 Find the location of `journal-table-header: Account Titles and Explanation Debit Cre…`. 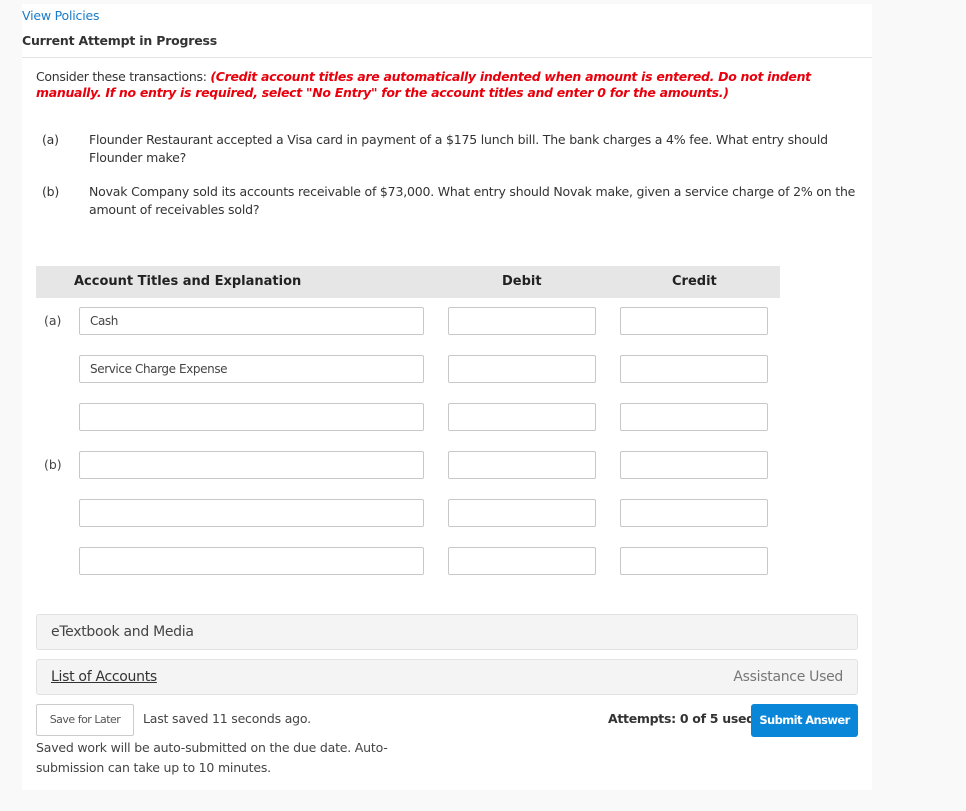

journal-table-header: Account Titles and Explanation Debit Cre… is located at coordinates (408, 282).